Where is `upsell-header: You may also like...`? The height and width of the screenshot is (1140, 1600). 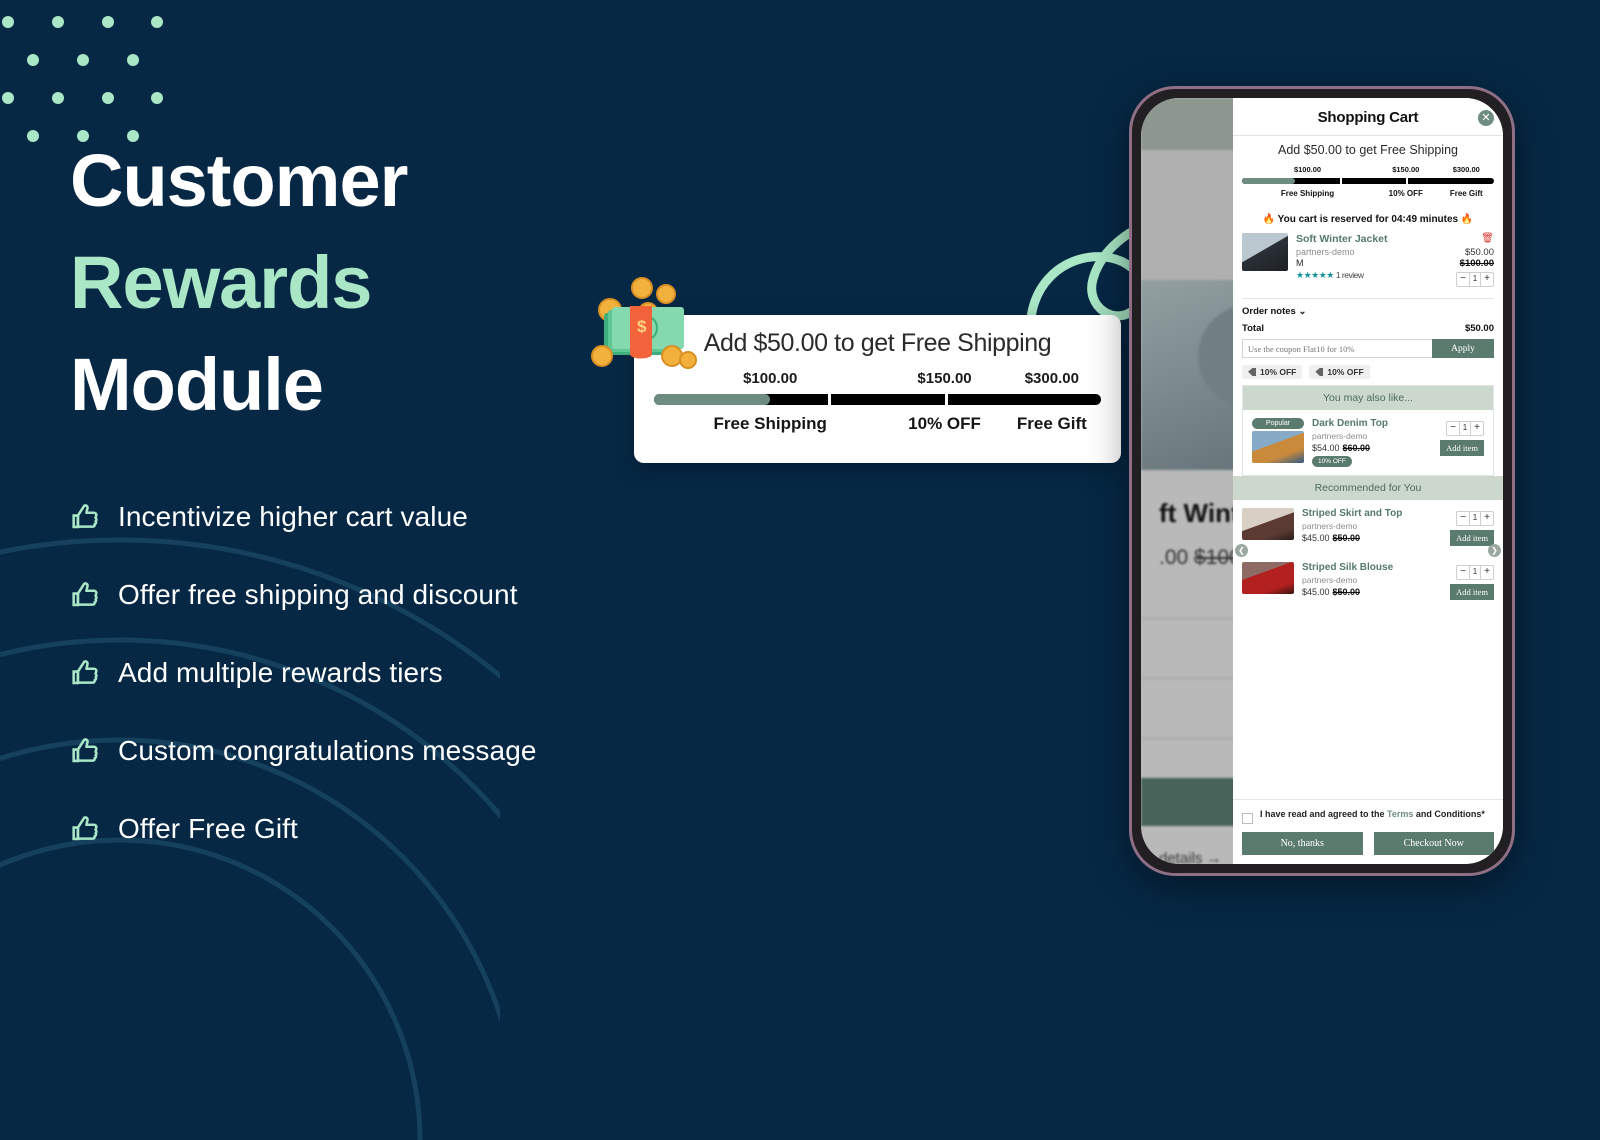
upsell-header: You may also like... is located at coordinates (1368, 398).